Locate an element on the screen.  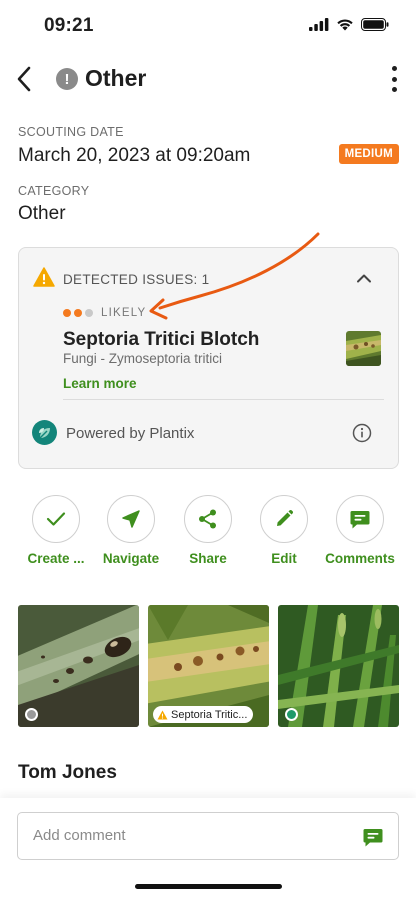
leaf-droplet-photo is located at coordinates (78, 666).